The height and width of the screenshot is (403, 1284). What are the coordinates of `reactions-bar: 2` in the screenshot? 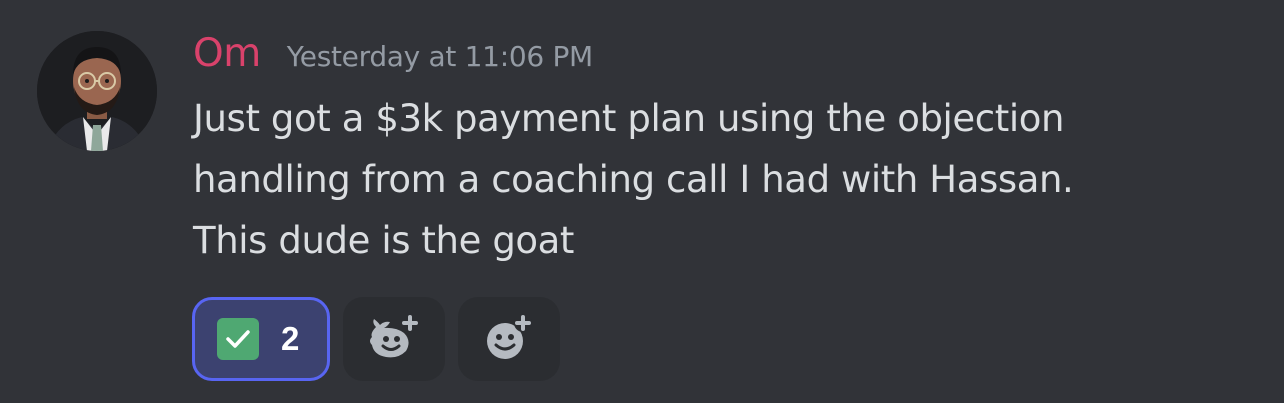 It's located at (376, 339).